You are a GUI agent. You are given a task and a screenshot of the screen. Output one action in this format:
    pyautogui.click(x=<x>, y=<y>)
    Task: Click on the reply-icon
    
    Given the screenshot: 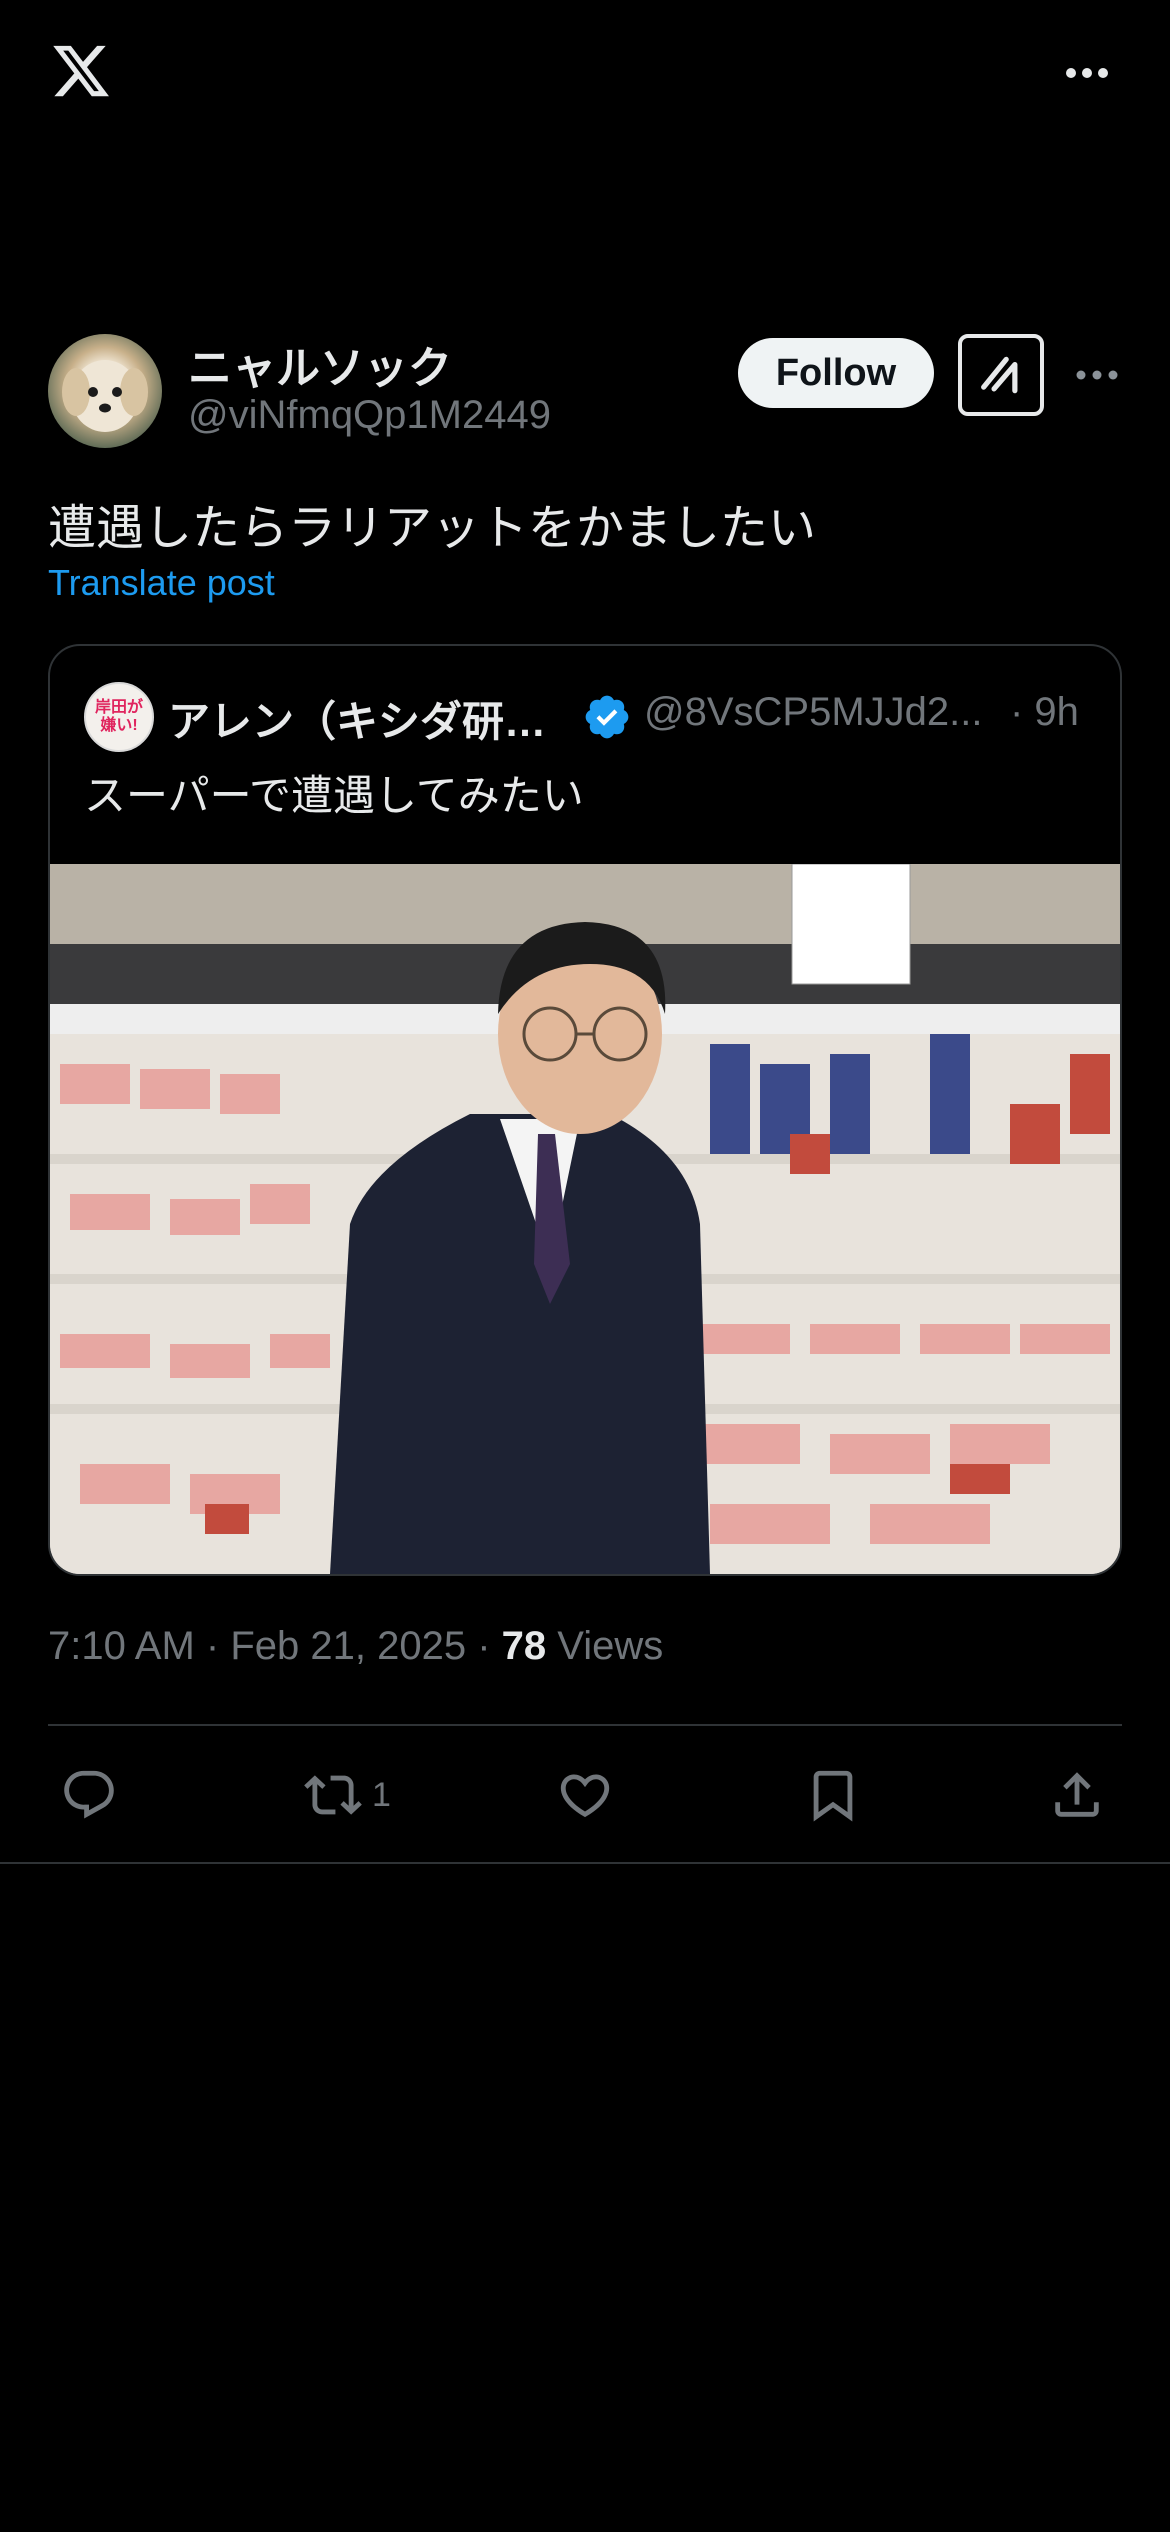 What is the action you would take?
    pyautogui.click(x=89, y=1794)
    